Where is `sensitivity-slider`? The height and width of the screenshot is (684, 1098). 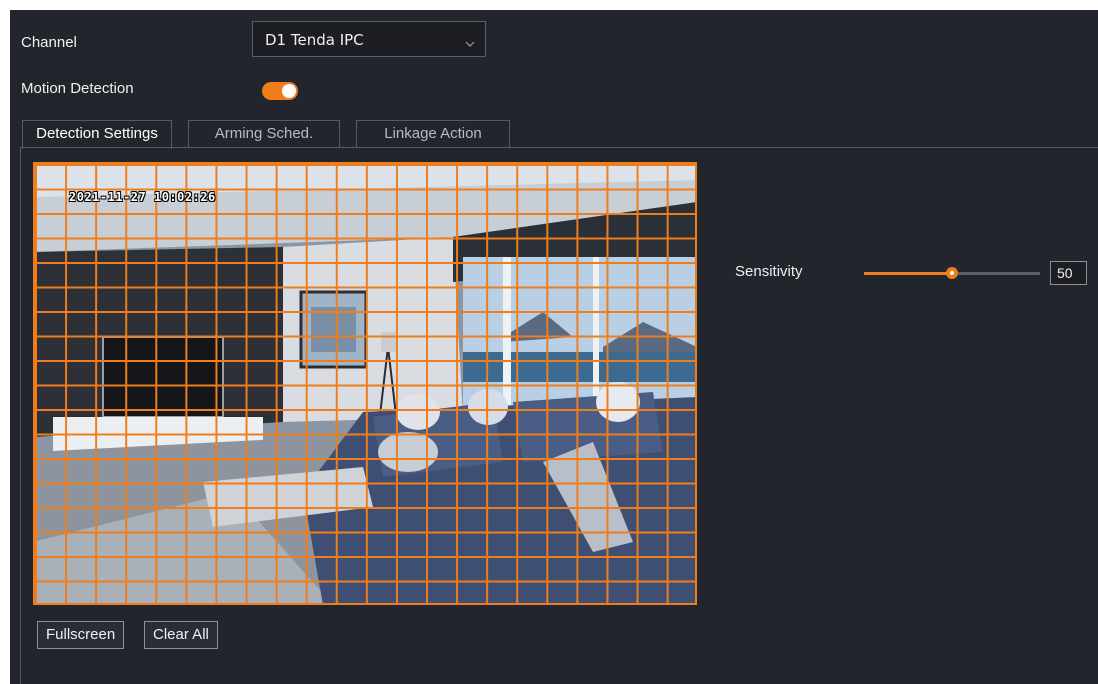
sensitivity-slider is located at coordinates (952, 273).